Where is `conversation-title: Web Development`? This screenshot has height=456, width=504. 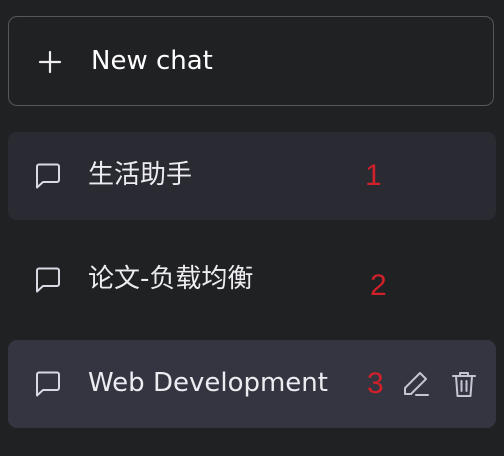 conversation-title: Web Development is located at coordinates (208, 383).